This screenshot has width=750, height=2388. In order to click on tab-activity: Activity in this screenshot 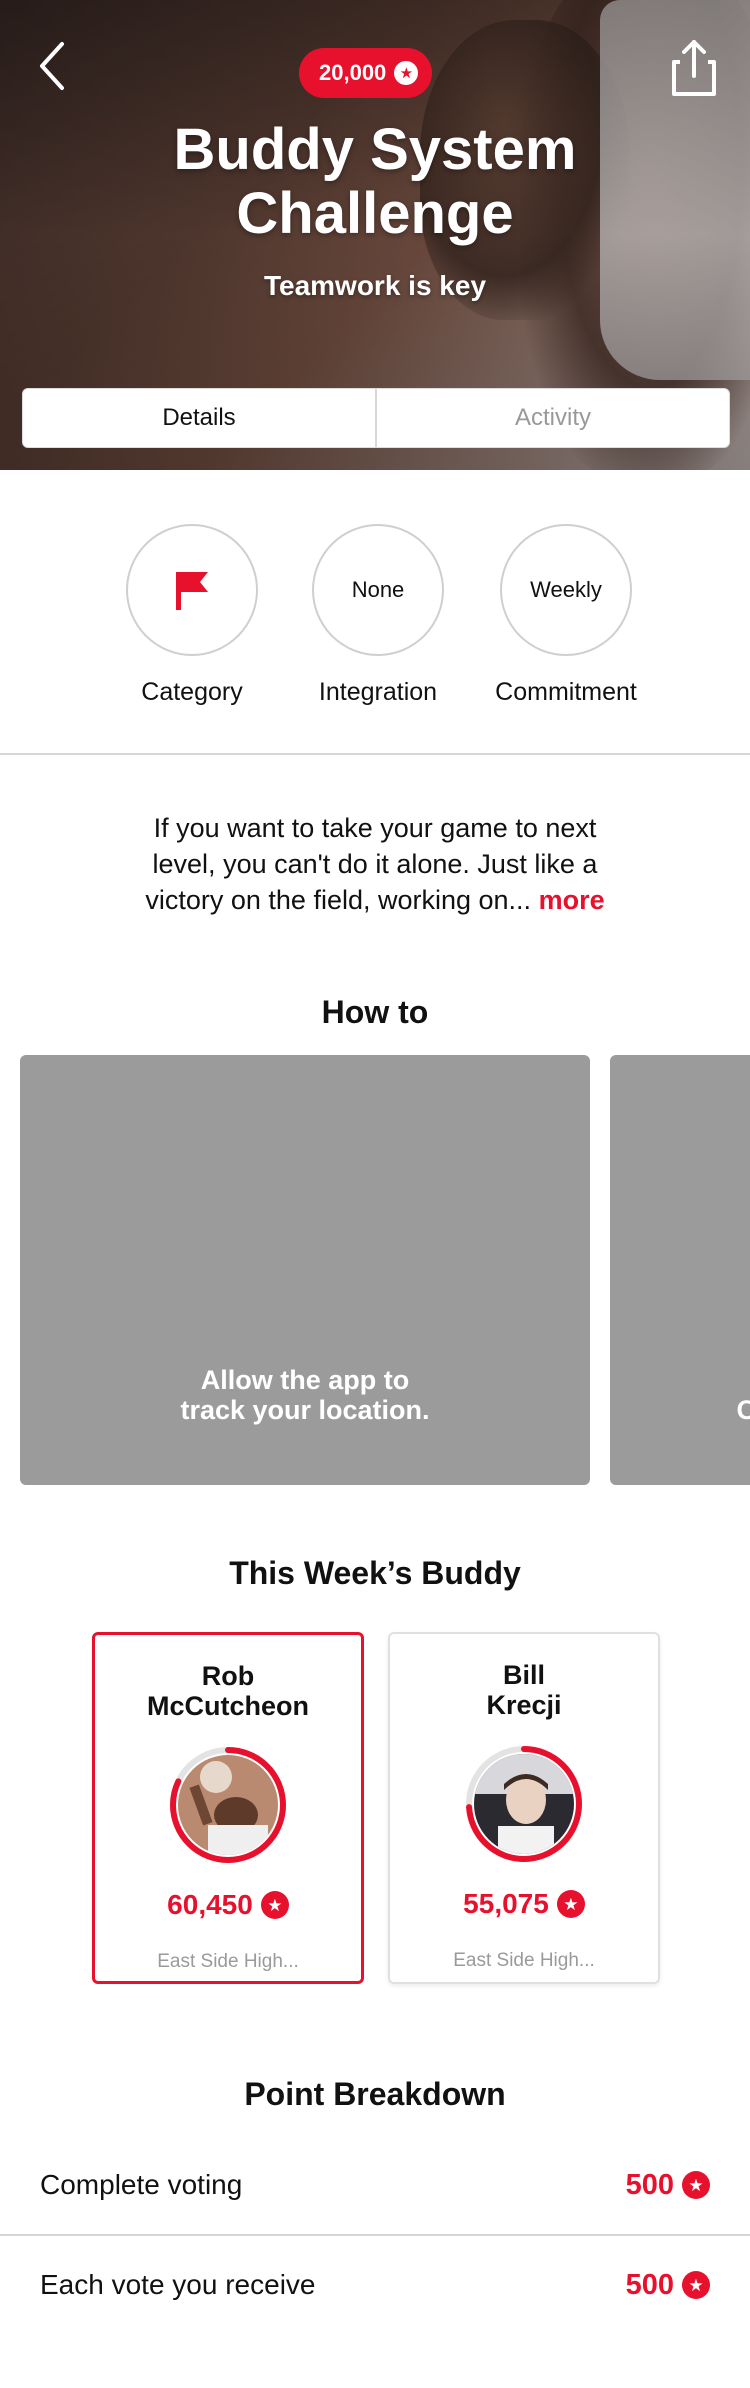, I will do `click(552, 418)`.